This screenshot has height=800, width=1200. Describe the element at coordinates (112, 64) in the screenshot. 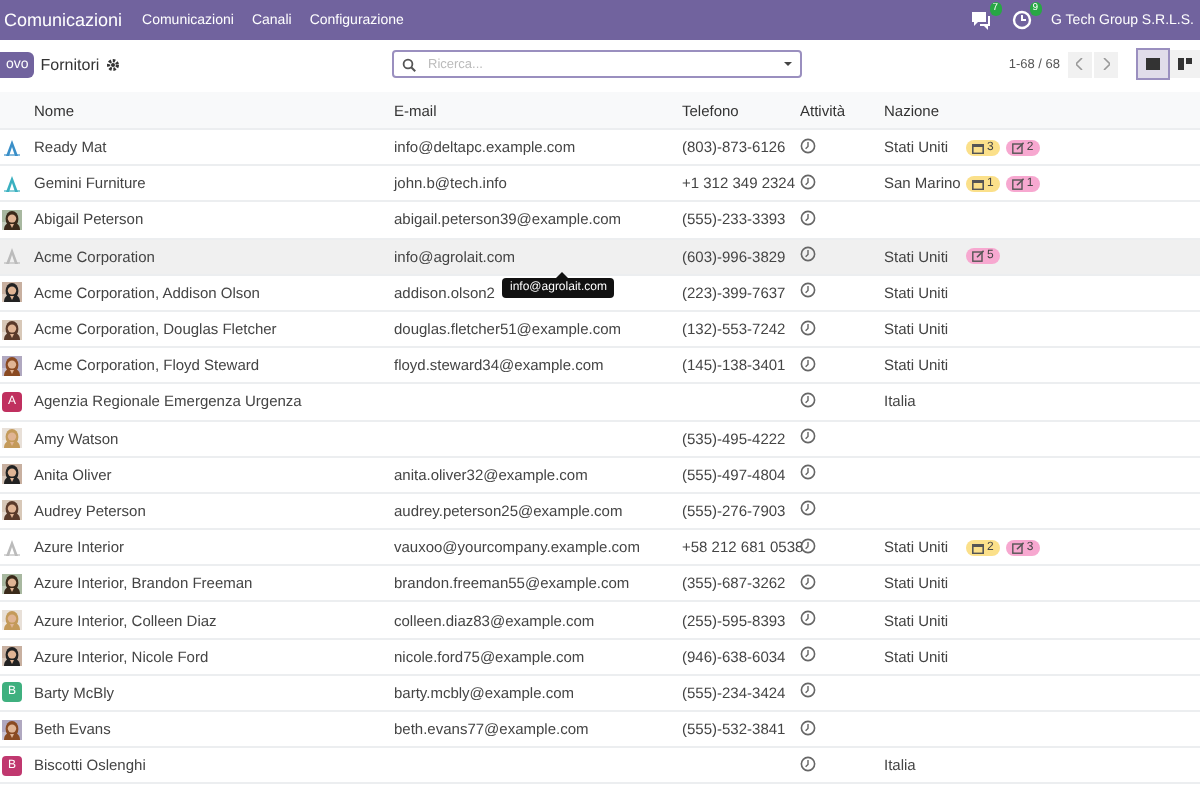

I see `gear-icon` at that location.